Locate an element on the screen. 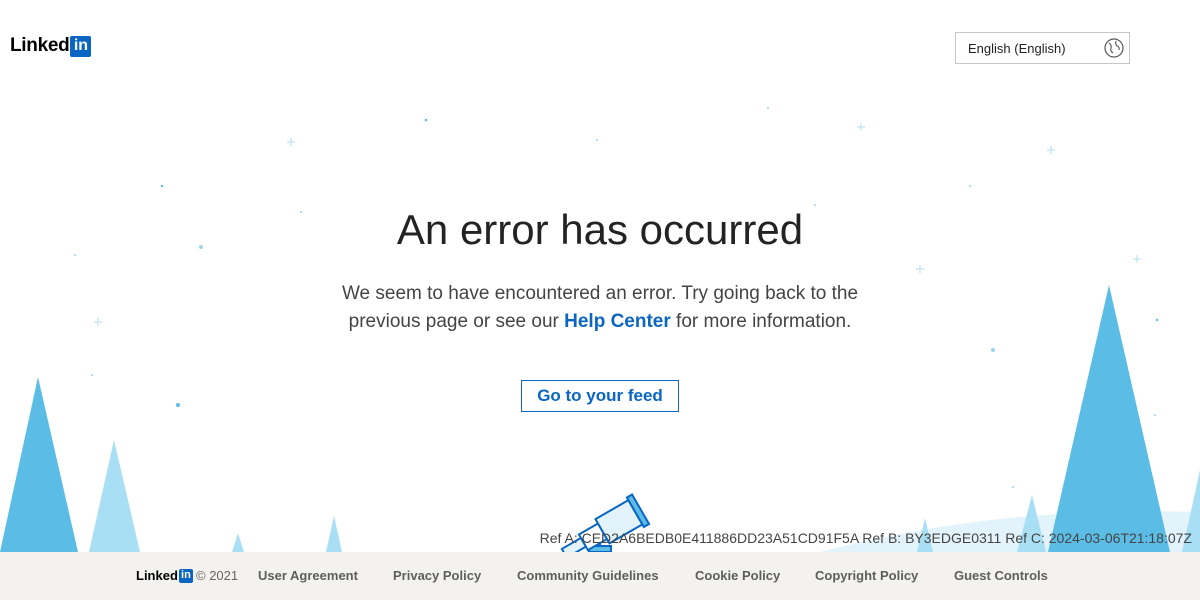 The width and height of the screenshot is (1200, 600). footer-link-privacy-policy: Privacy Policy is located at coordinates (437, 575).